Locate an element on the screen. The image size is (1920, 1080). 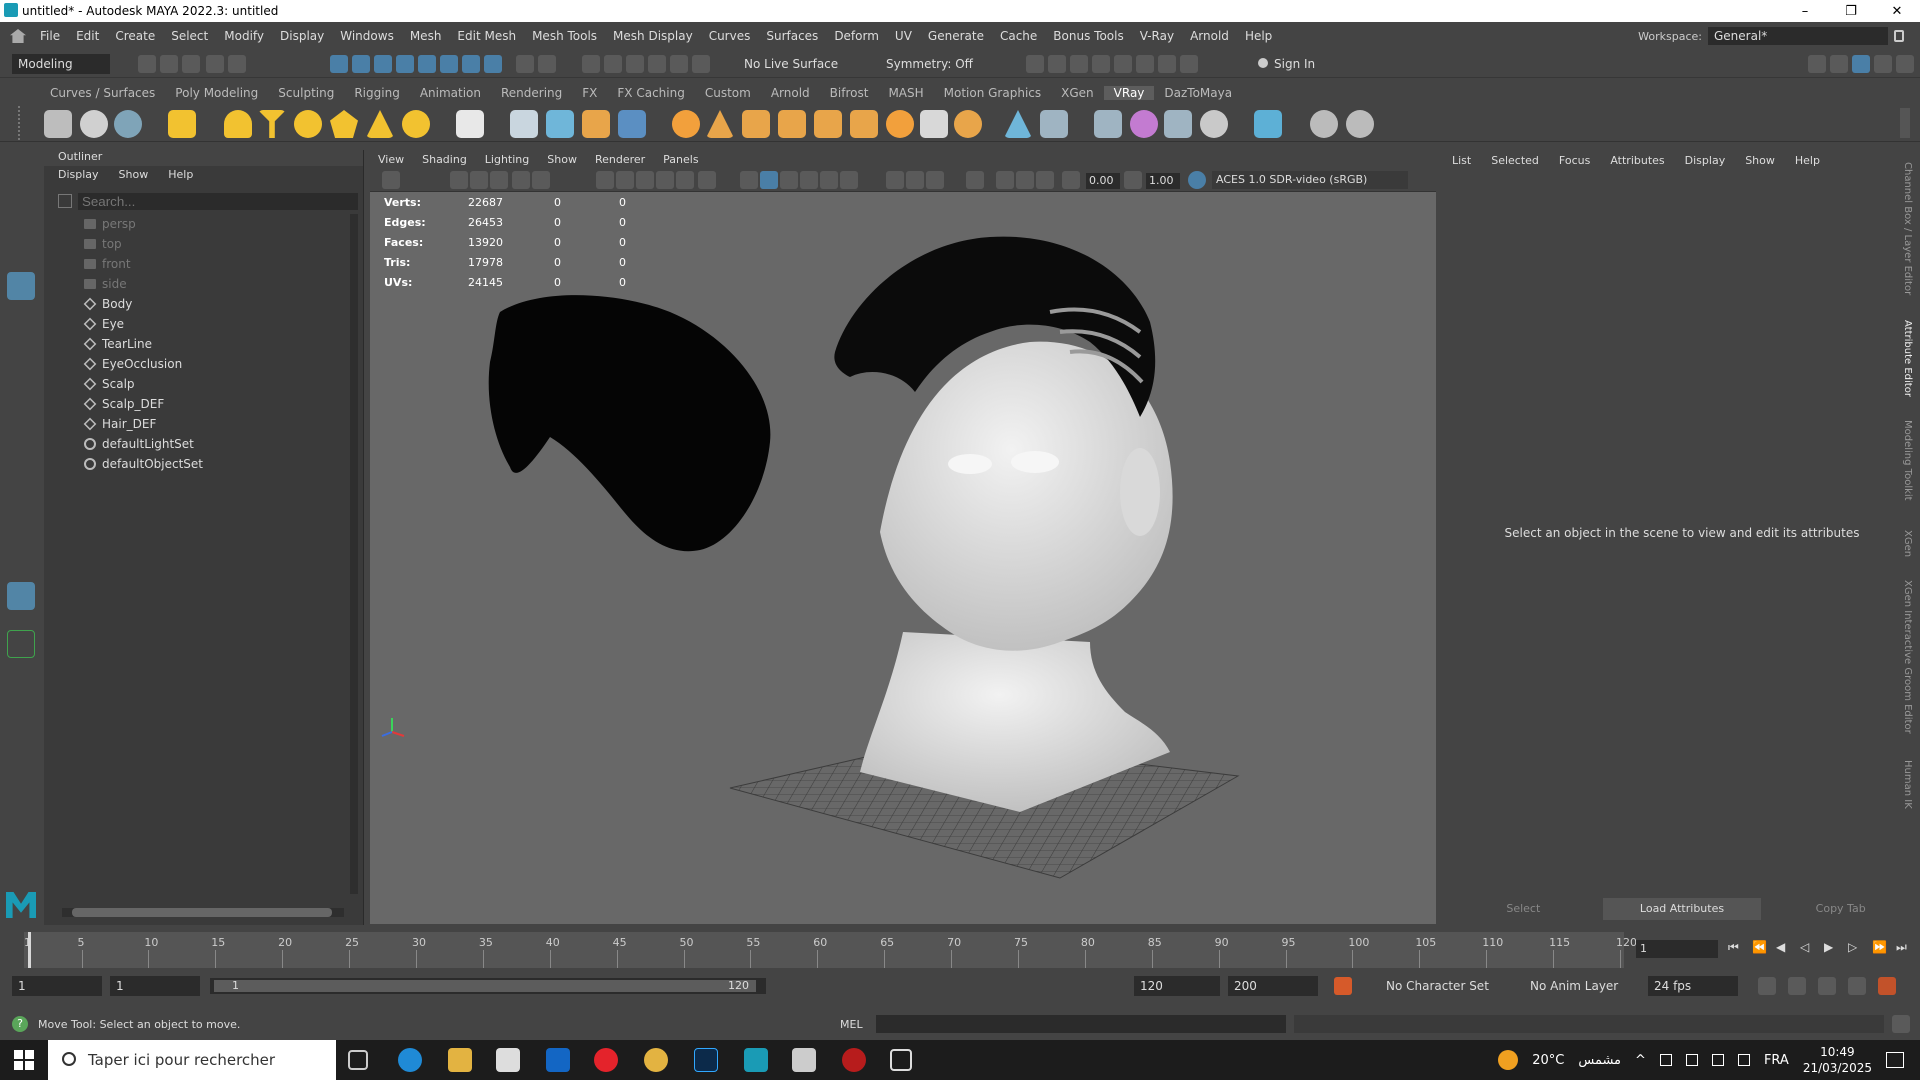
outliner-item-defaultlightset: defaultLightSet is located at coordinates (139, 444).